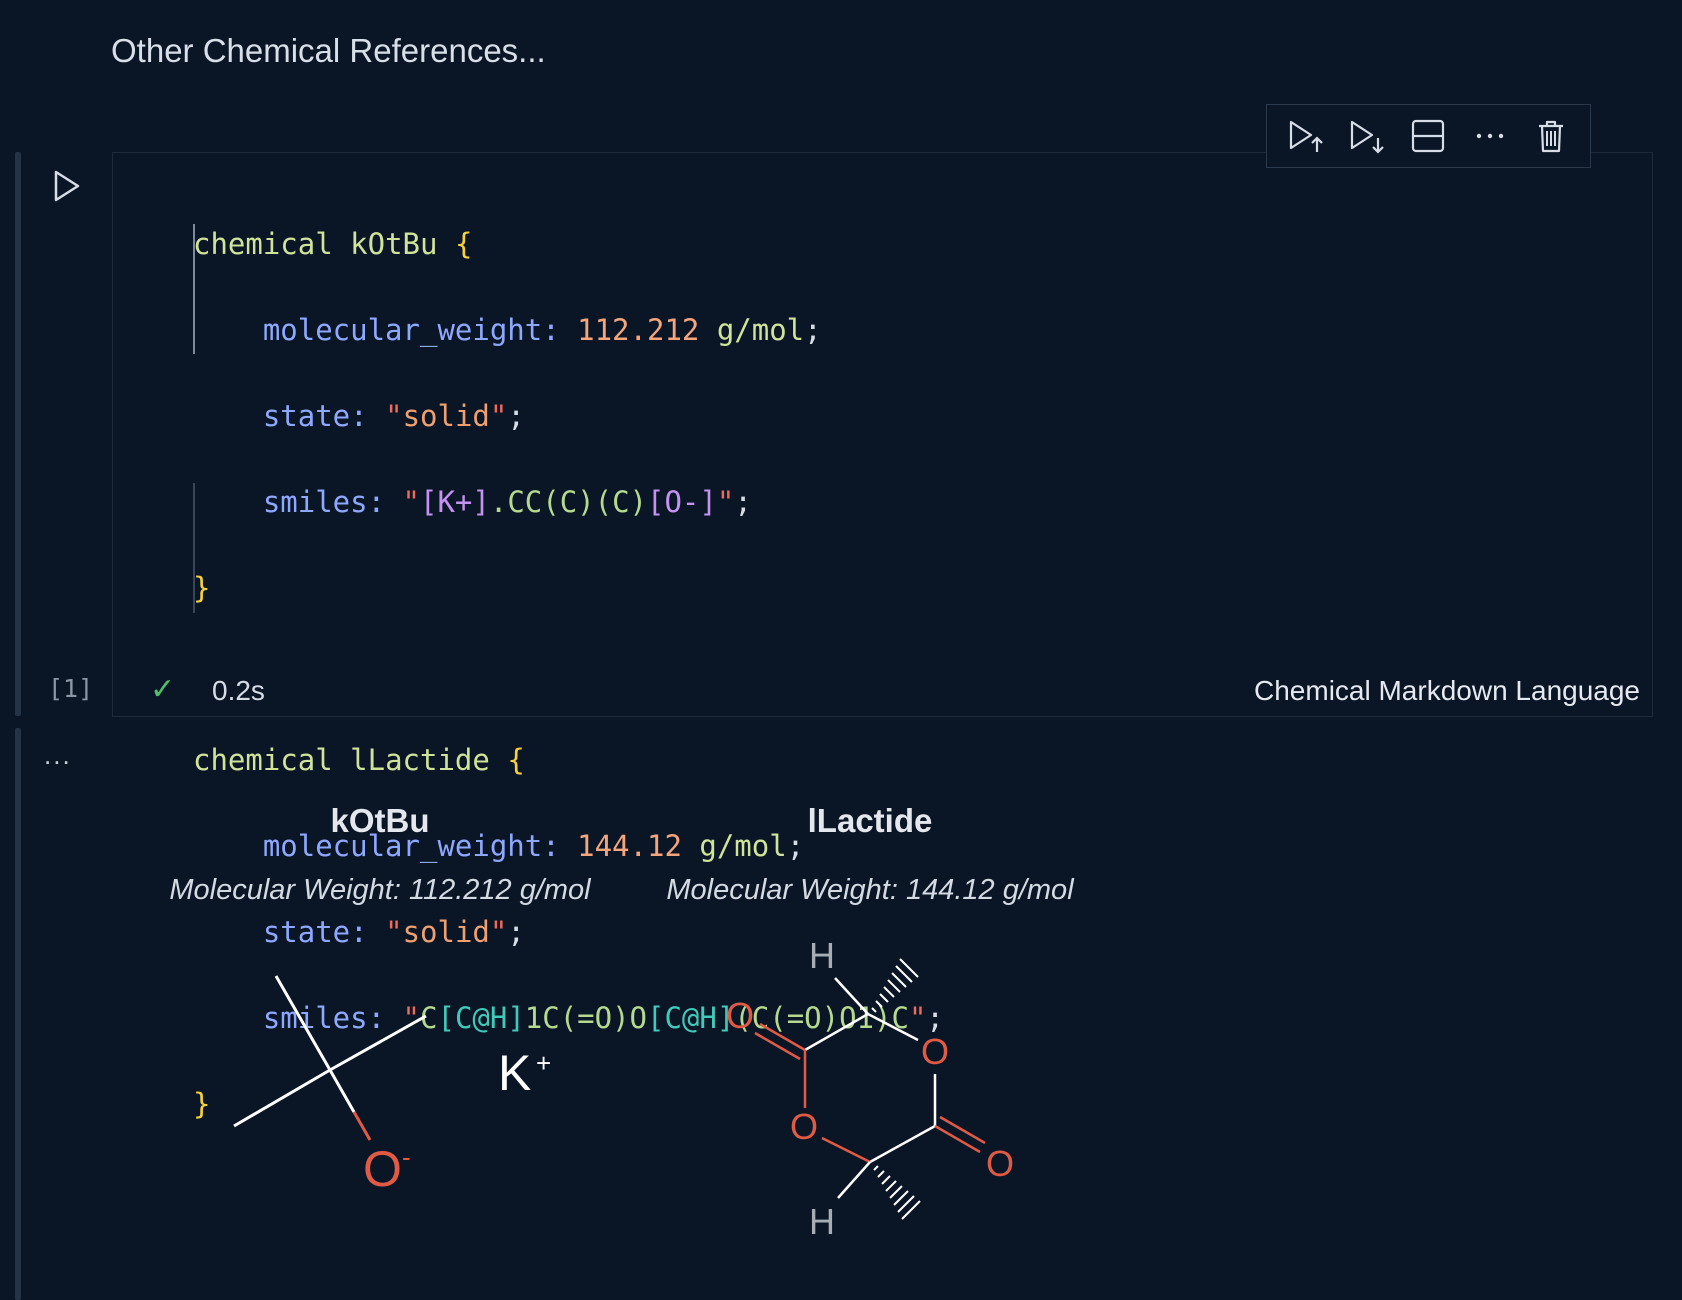 The width and height of the screenshot is (1682, 1300). I want to click on llactide-bonds, so click(870, 1088).